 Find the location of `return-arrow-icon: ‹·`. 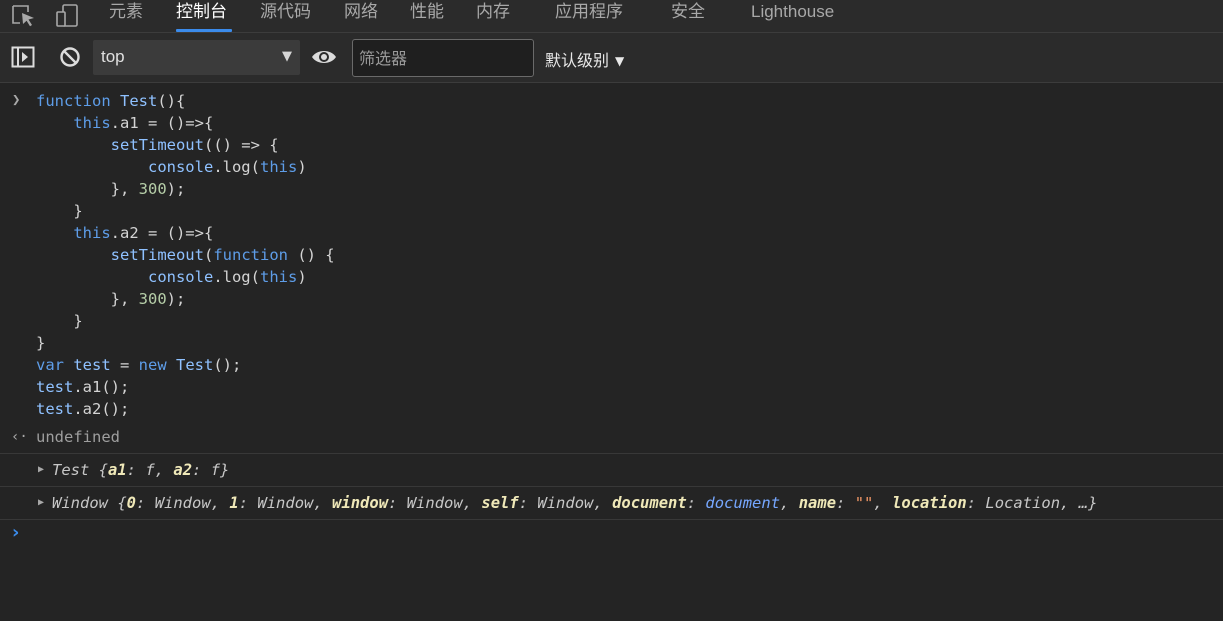

return-arrow-icon: ‹· is located at coordinates (19, 437).